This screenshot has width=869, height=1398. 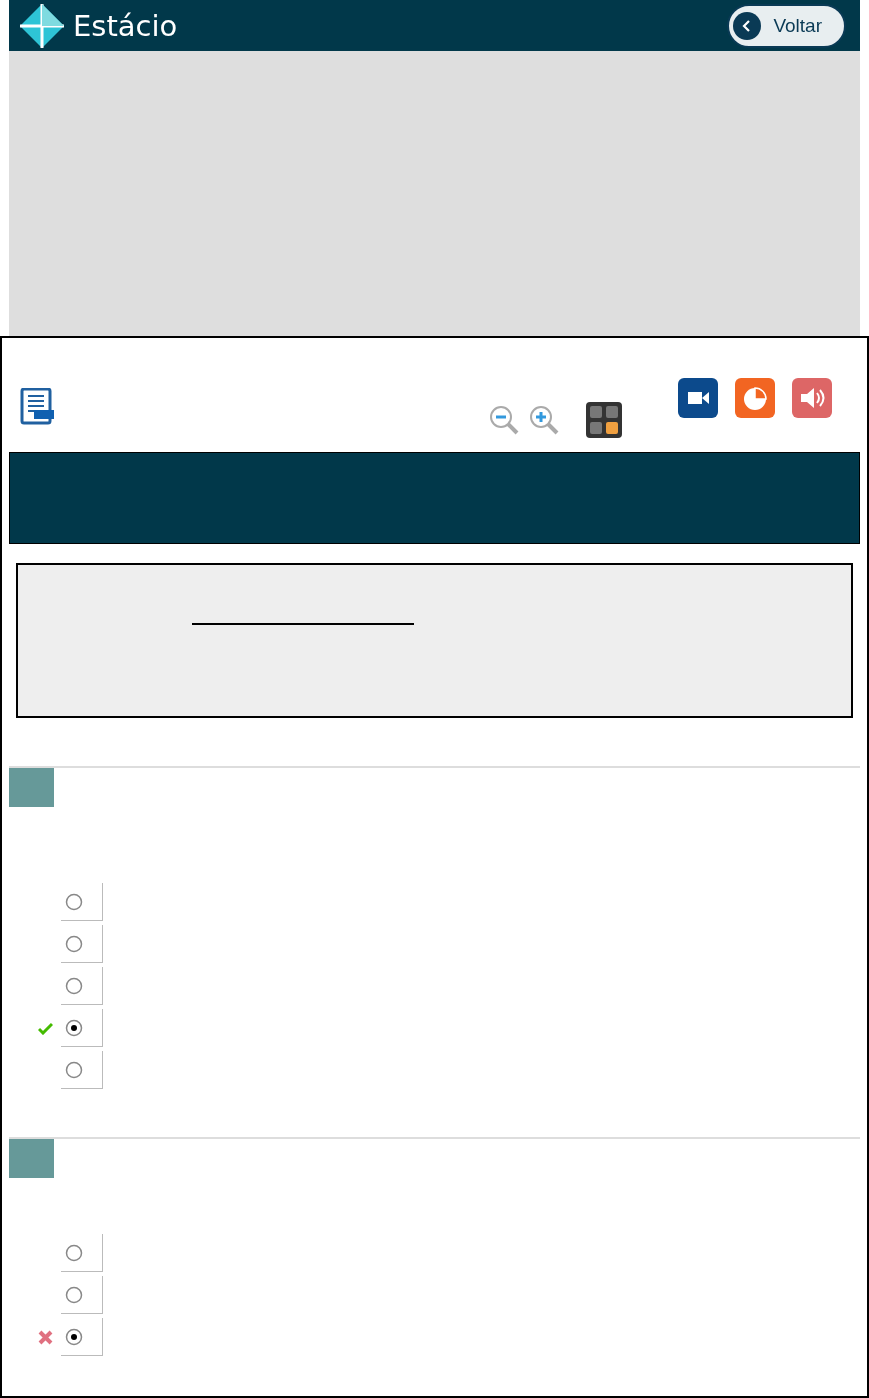 I want to click on zoom-out-icon, so click(x=504, y=420).